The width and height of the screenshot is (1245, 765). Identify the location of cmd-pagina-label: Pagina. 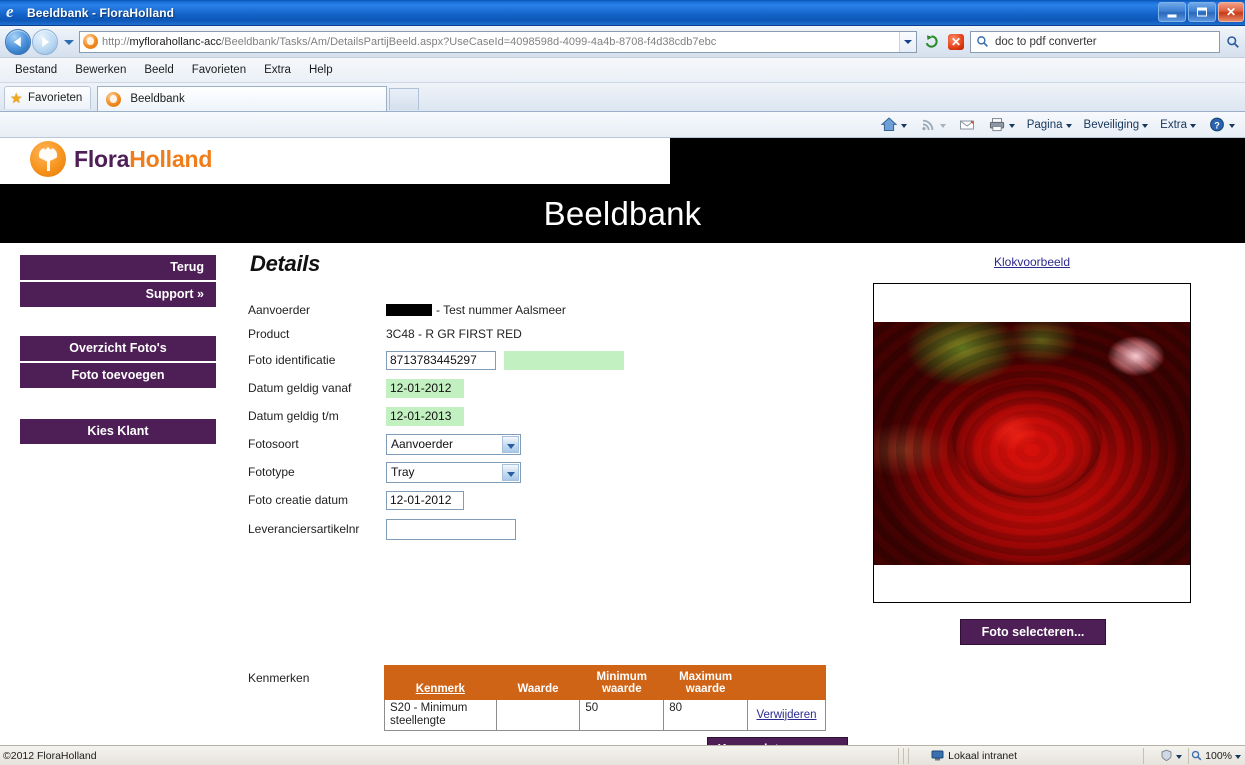
(1044, 124).